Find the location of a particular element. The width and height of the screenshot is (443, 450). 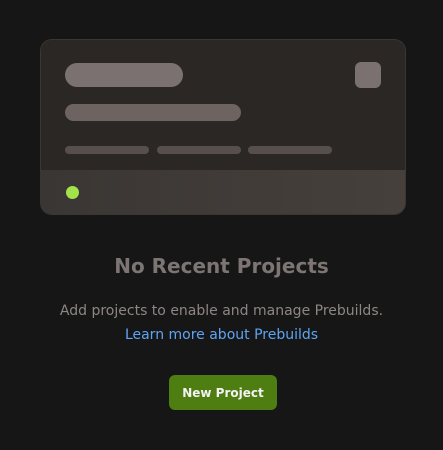

new-project-button: New Project is located at coordinates (223, 392).